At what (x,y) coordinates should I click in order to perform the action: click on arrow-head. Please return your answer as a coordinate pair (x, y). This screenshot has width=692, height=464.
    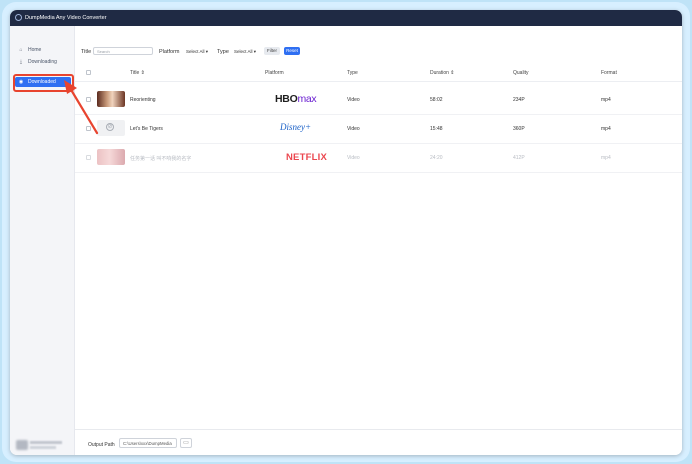
    Looking at the image, I should click on (70, 87).